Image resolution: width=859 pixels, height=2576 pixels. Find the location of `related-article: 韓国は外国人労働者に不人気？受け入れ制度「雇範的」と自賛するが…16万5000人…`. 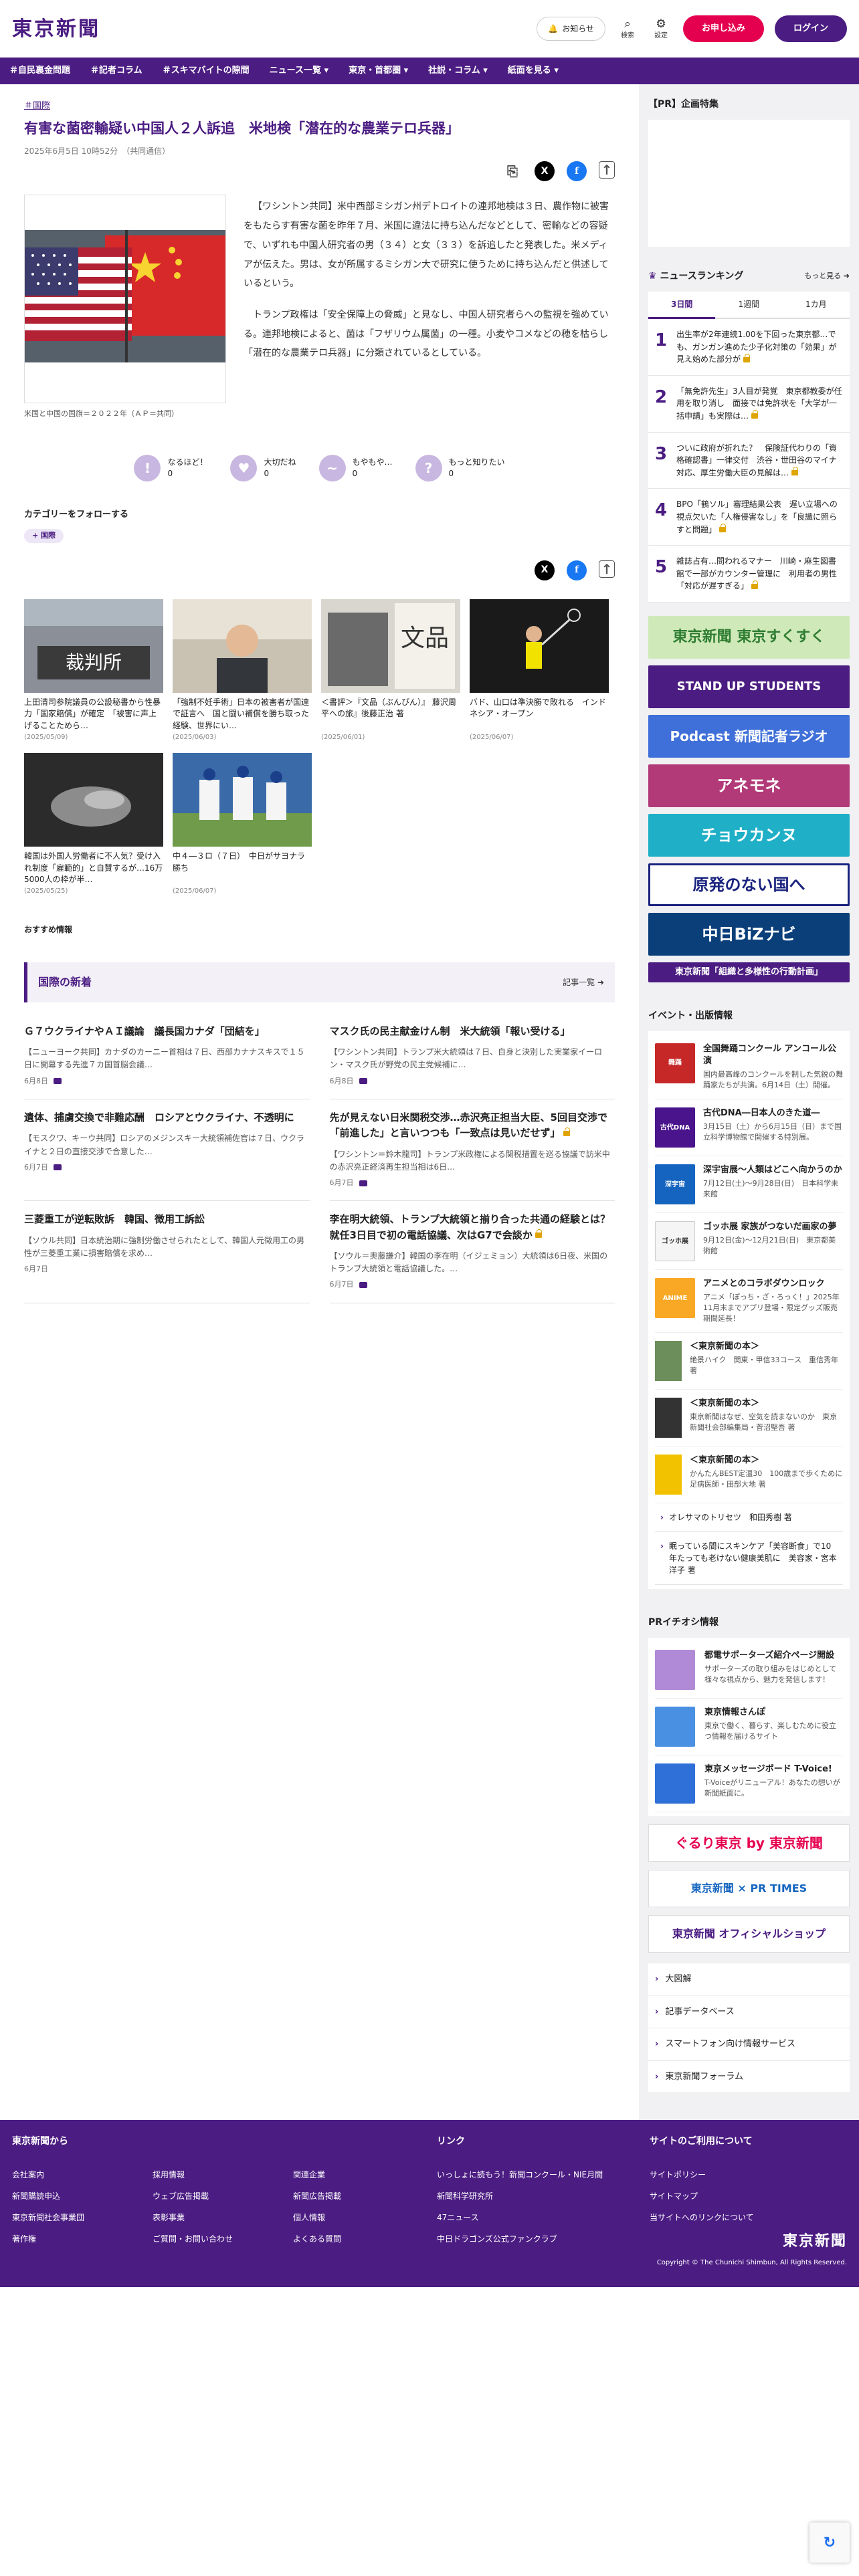

related-article: 韓国は外国人労働者に不人気？受け入れ制度「雇範的」と自賛するが…16万5000人… is located at coordinates (94, 825).